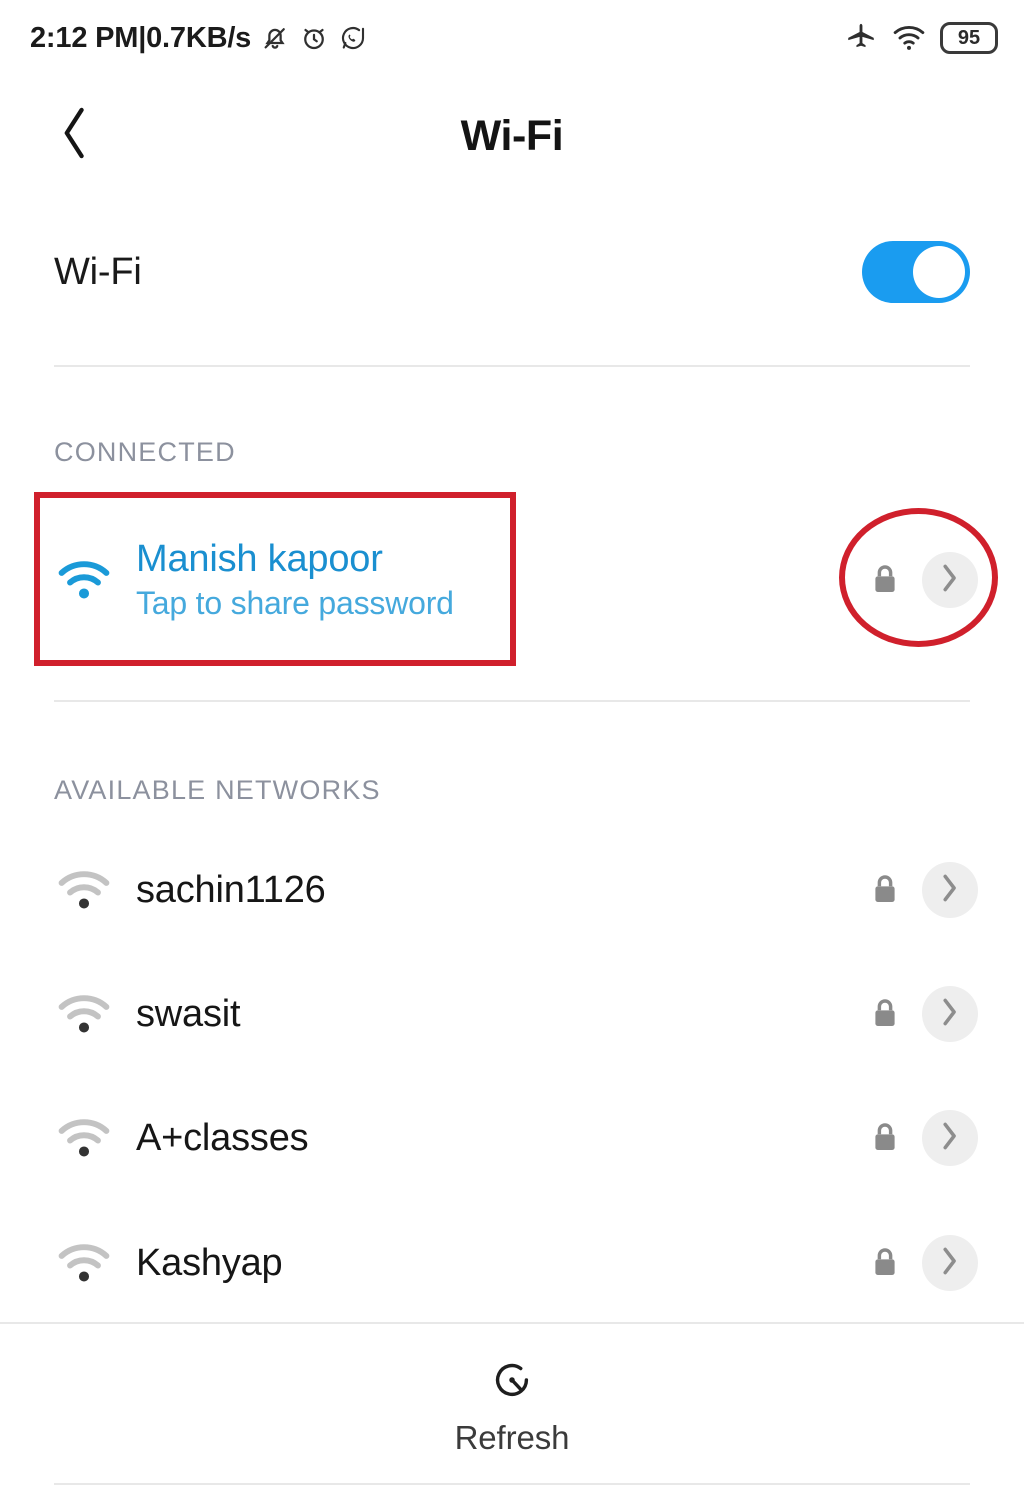 The height and width of the screenshot is (1494, 1024). I want to click on connected-network-details-button, so click(950, 580).